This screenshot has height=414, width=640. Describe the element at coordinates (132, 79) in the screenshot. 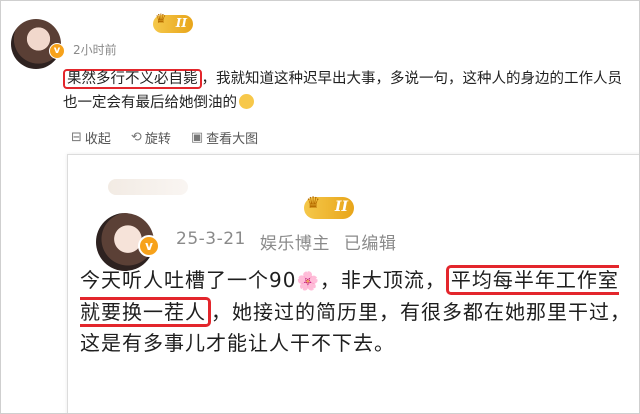

I see `highlighted-phrase: 果然多行不义必自毙` at that location.